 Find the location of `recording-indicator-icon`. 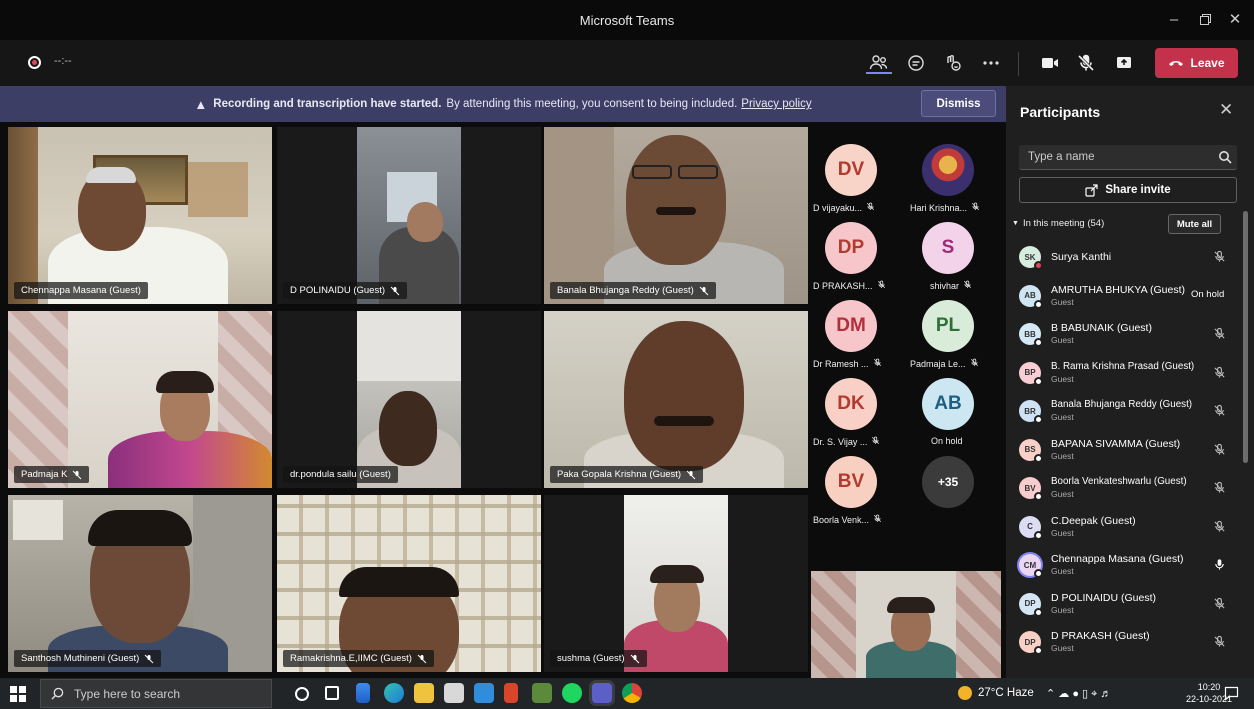

recording-indicator-icon is located at coordinates (34, 62).